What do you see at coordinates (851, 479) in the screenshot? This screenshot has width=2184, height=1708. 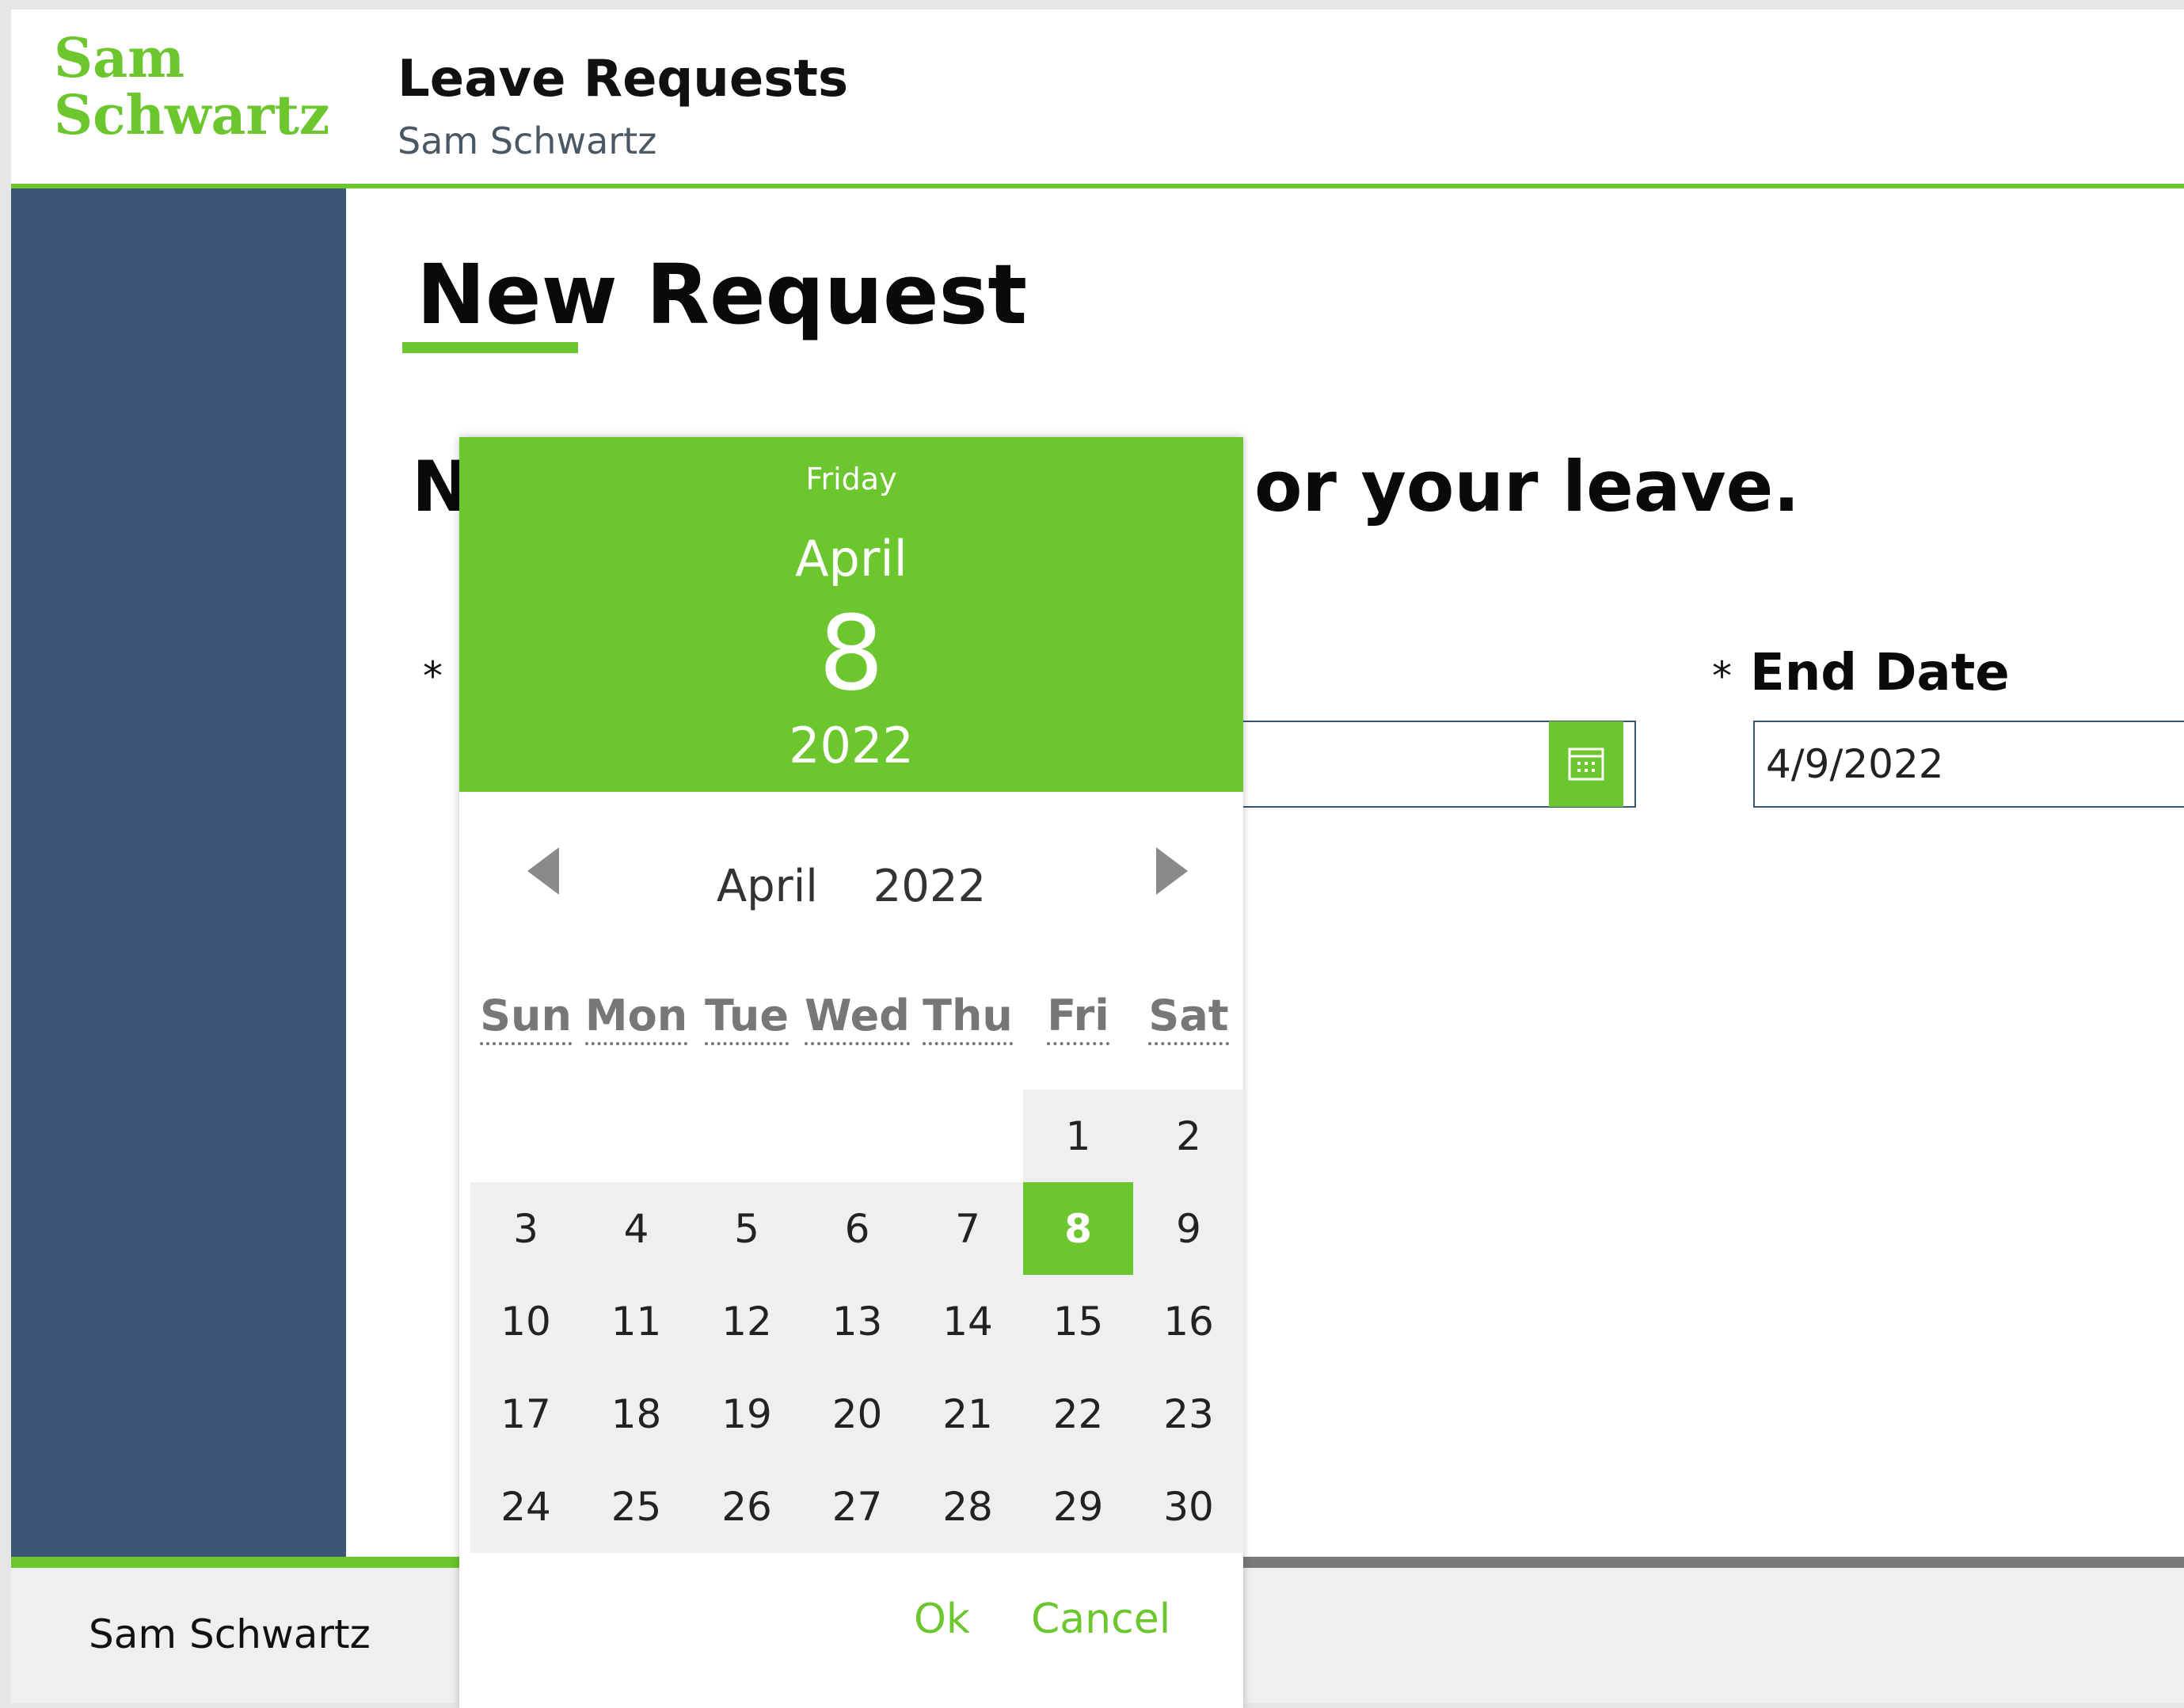 I see `selected-weekday: Friday` at bounding box center [851, 479].